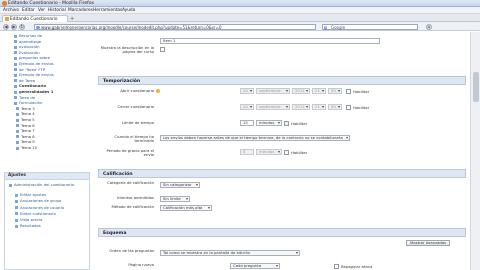 The height and width of the screenshot is (270, 480). What do you see at coordinates (41, 10) in the screenshot?
I see `menu-ver: Ver` at bounding box center [41, 10].